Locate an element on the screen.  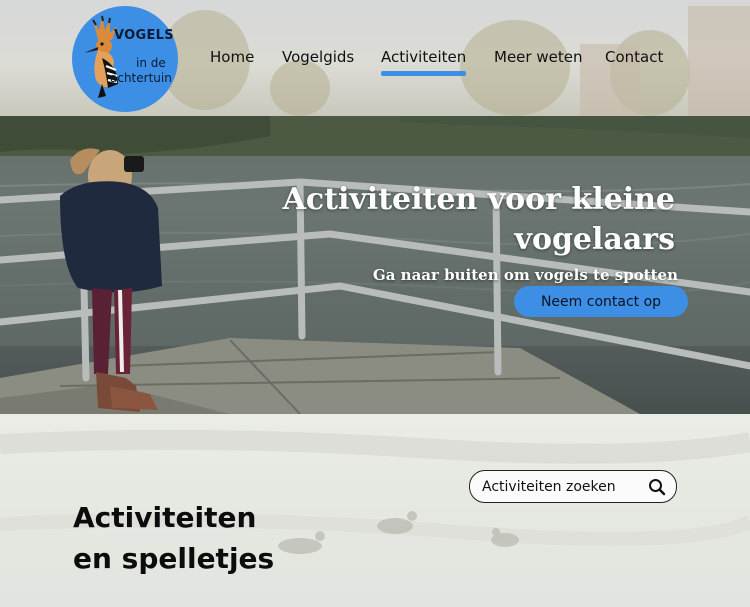
logo-subtitle: in de is located at coordinates (151, 63).